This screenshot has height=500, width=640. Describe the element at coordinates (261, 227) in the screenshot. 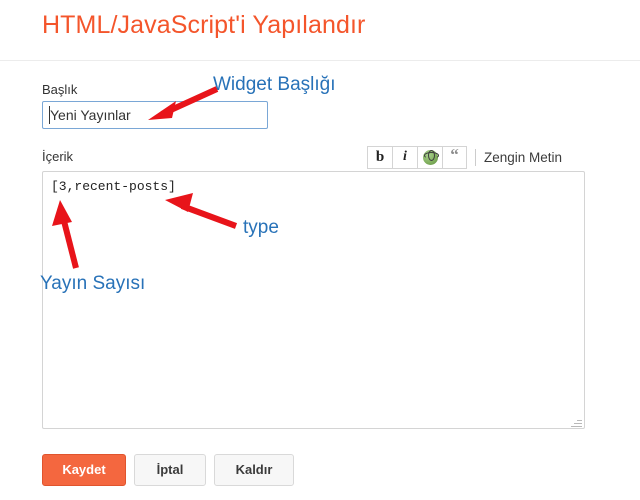

I see `annotation-type: type` at that location.